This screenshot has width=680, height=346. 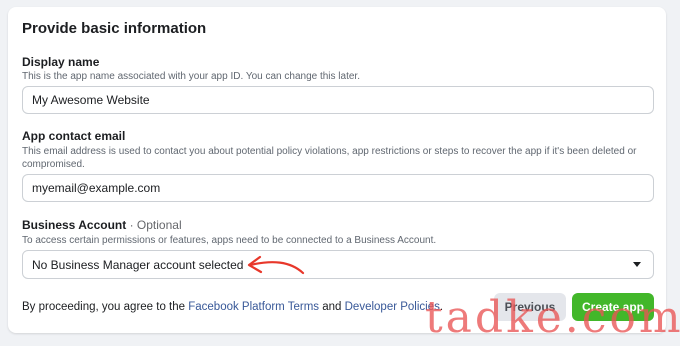 What do you see at coordinates (441, 307) in the screenshot?
I see `terms-suffix: .` at bounding box center [441, 307].